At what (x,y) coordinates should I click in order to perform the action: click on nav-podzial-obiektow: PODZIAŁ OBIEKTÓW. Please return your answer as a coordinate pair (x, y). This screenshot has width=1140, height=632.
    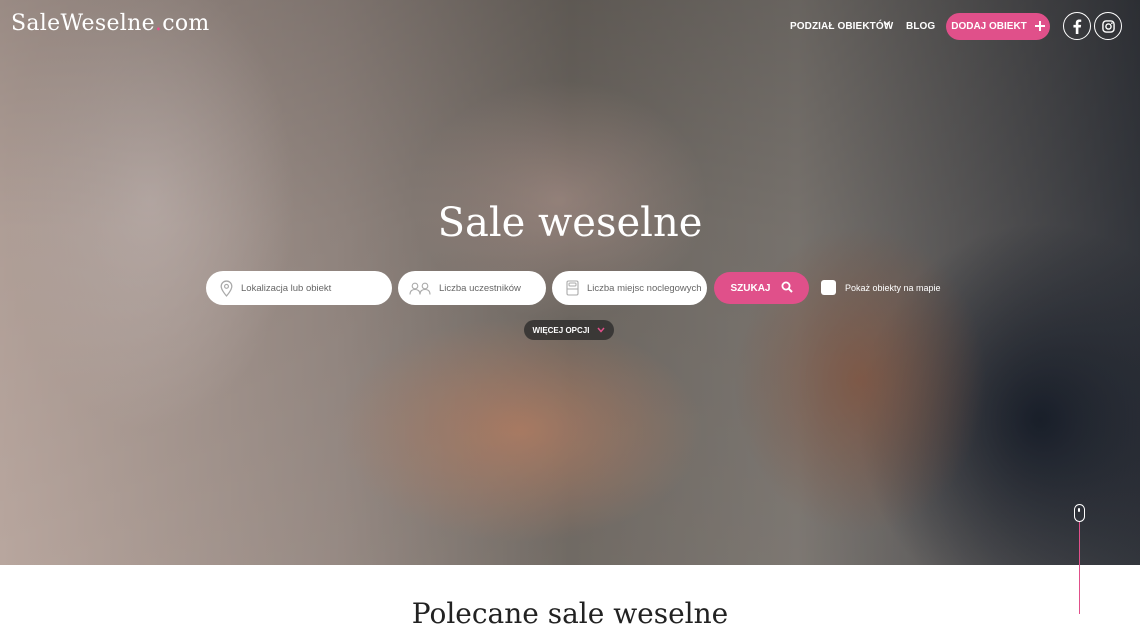
    Looking at the image, I should click on (841, 26).